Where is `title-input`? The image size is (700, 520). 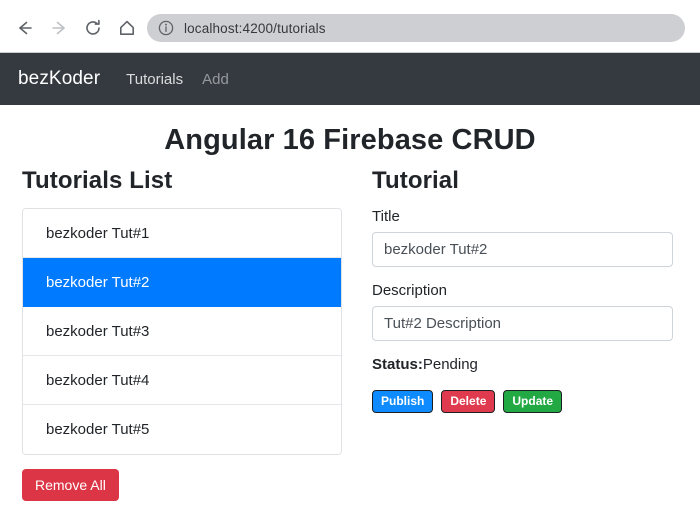 title-input is located at coordinates (522, 249).